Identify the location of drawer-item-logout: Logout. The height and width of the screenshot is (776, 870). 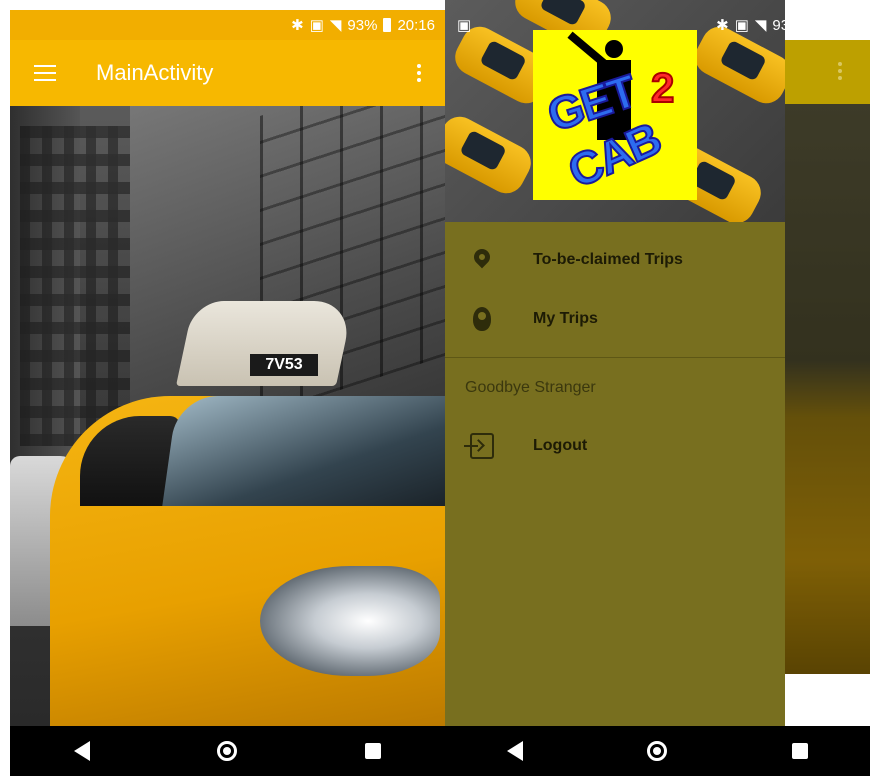
(615, 446).